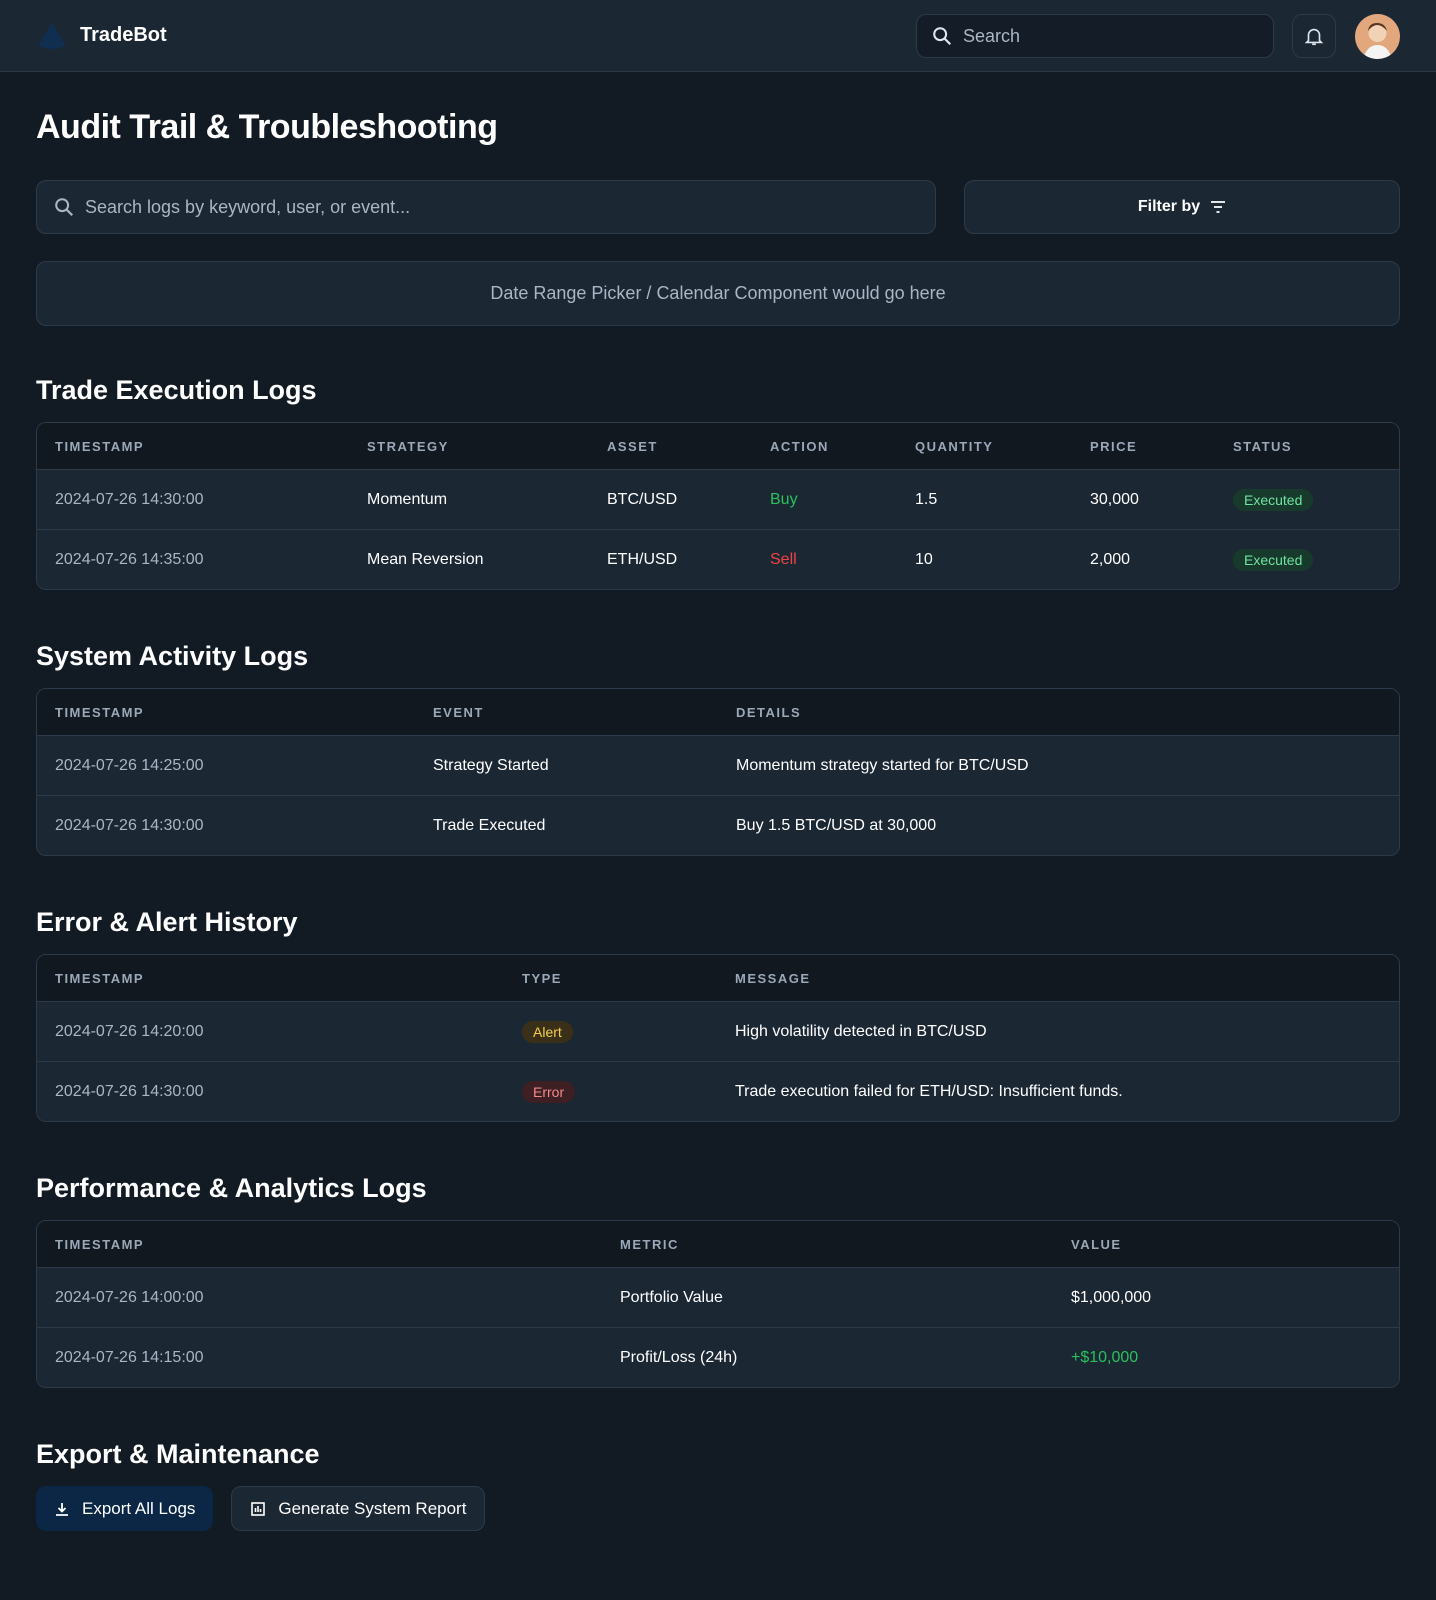 The image size is (1436, 1600). I want to click on column-header: STATUS, so click(1263, 446).